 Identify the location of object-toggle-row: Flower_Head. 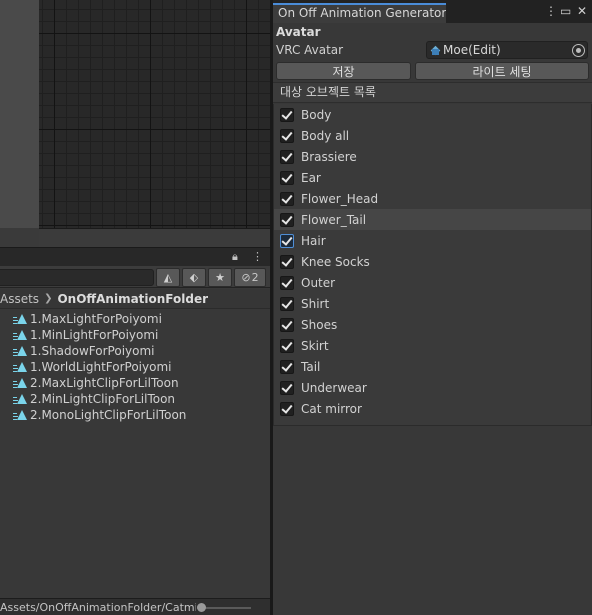
(432, 198).